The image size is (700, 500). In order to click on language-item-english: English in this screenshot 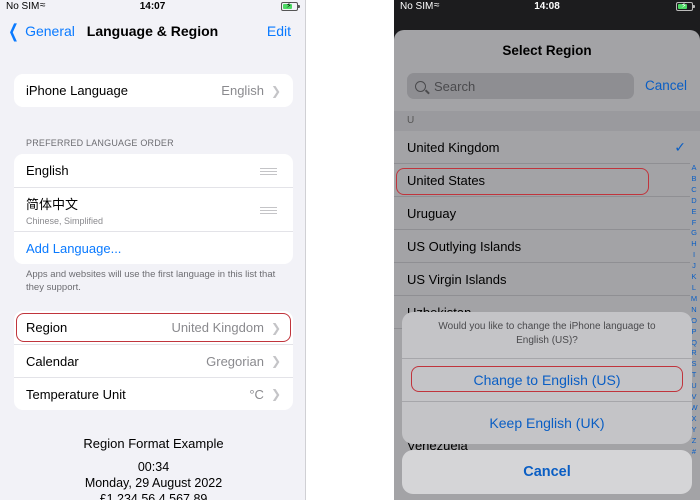, I will do `click(153, 170)`.